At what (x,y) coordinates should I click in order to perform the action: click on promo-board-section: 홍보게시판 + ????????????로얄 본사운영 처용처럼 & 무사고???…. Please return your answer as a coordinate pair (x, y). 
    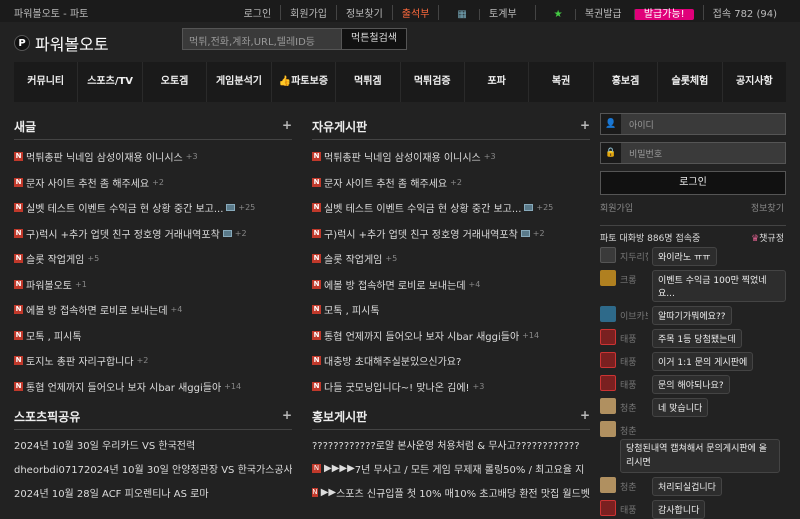
    Looking at the image, I should click on (451, 456).